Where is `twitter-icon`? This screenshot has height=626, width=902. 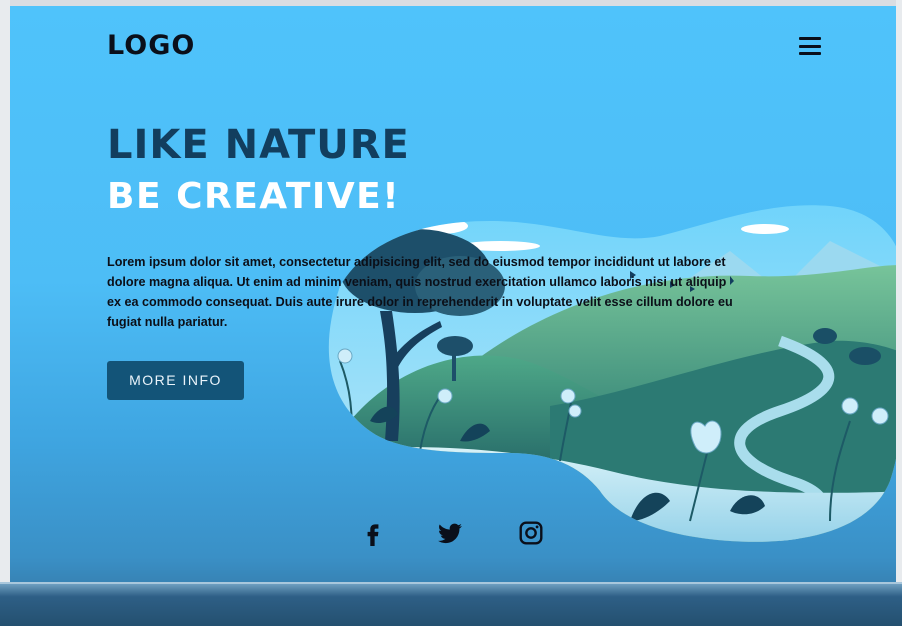 twitter-icon is located at coordinates (450, 533).